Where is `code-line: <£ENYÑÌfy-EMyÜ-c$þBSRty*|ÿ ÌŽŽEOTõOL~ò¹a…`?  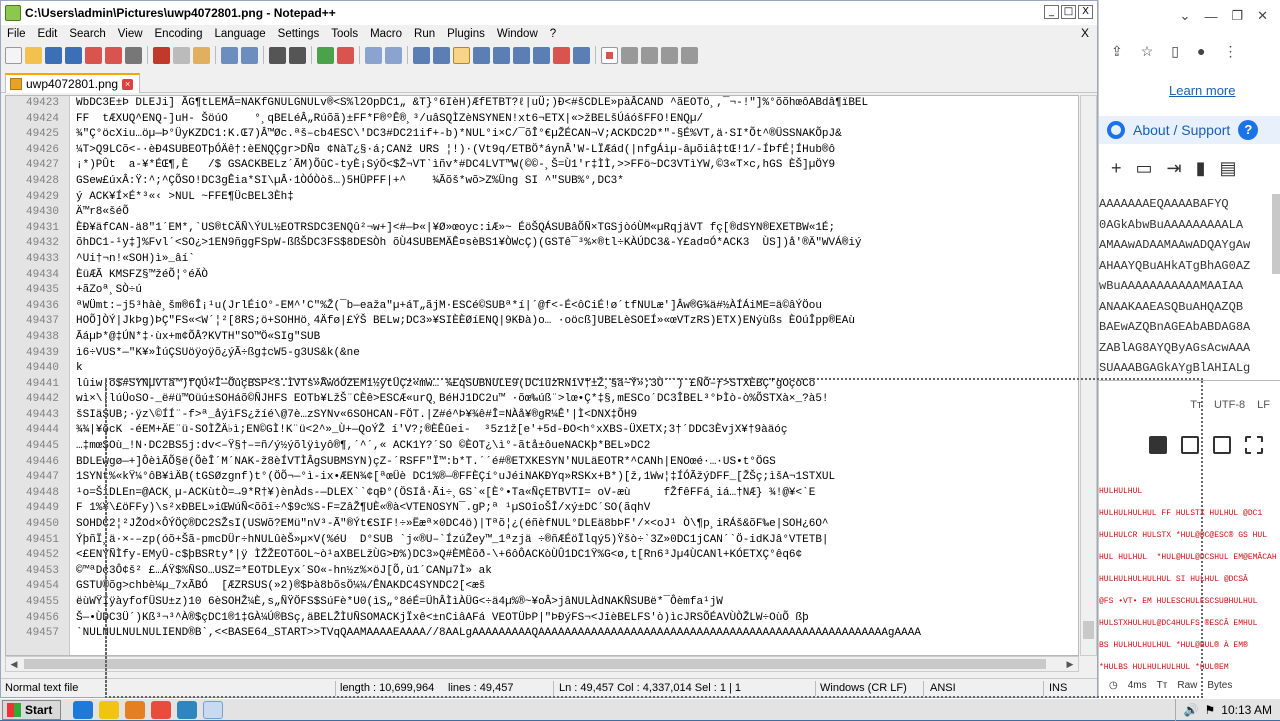
code-line: <£ENYÑÌfy-EMyÜ-c$þBSRty*|ÿ ÌŽŽEOTõOL~ò¹a… is located at coordinates (577, 556).